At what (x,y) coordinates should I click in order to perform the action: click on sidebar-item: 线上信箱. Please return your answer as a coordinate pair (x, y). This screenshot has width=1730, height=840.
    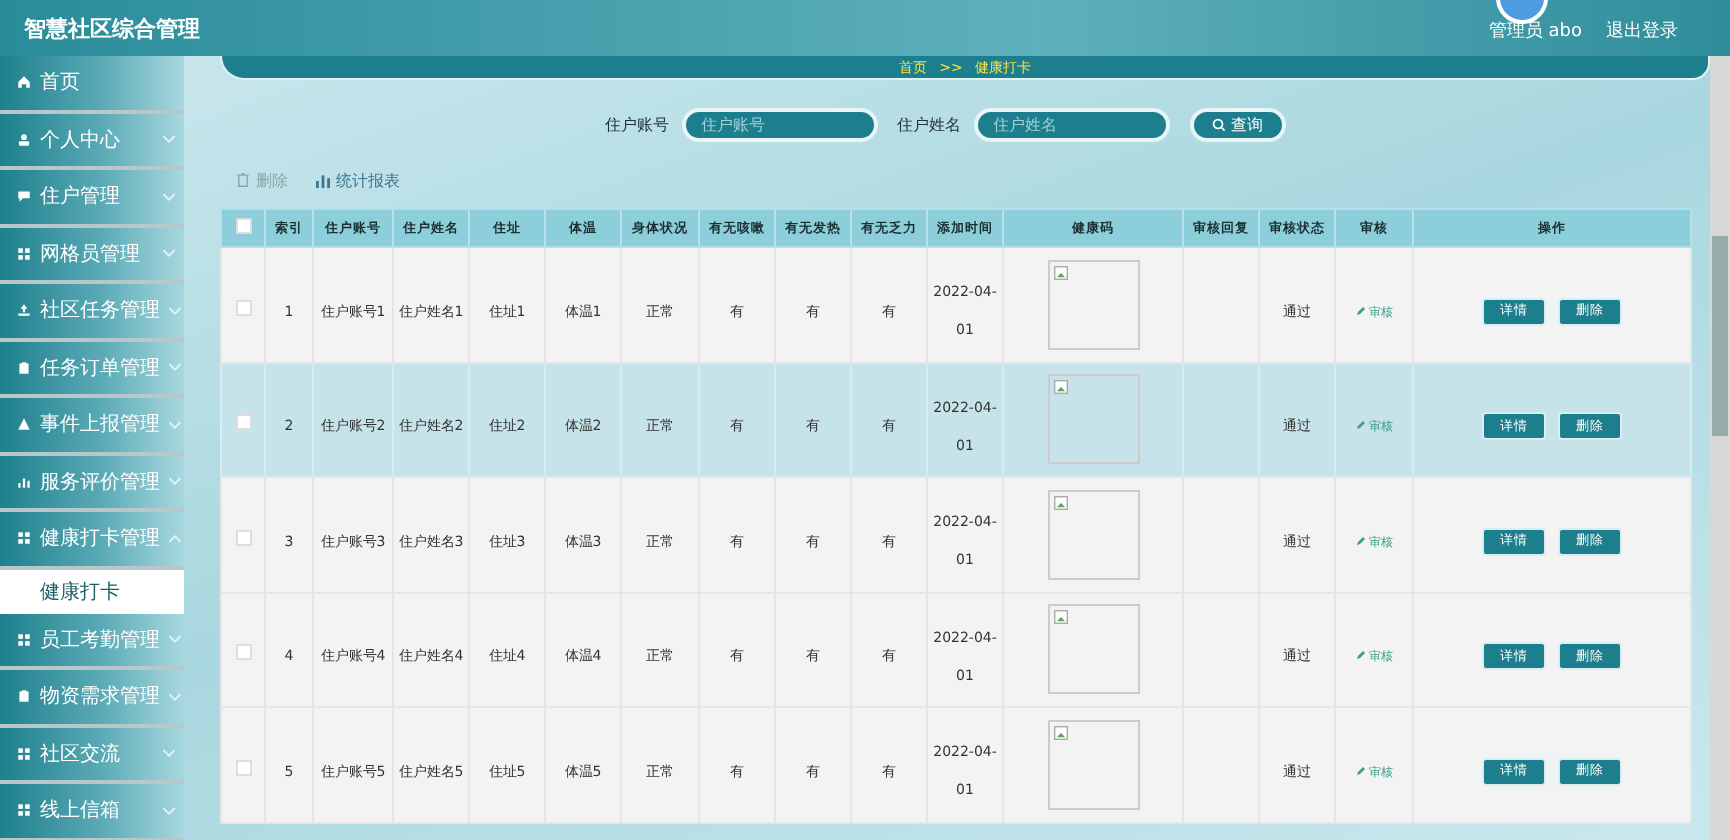
    Looking at the image, I should click on (92, 812).